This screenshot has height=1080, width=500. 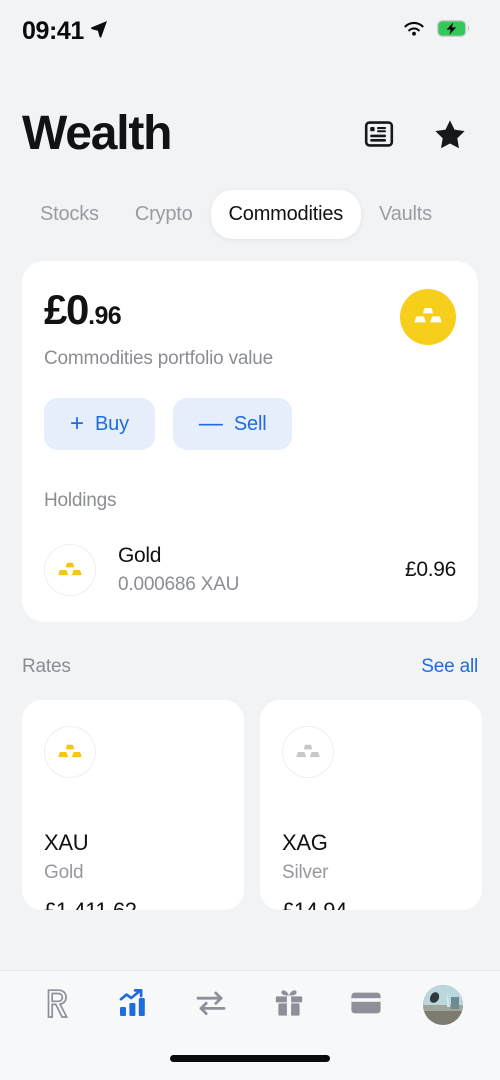 I want to click on tab-wealth, so click(x=134, y=1005).